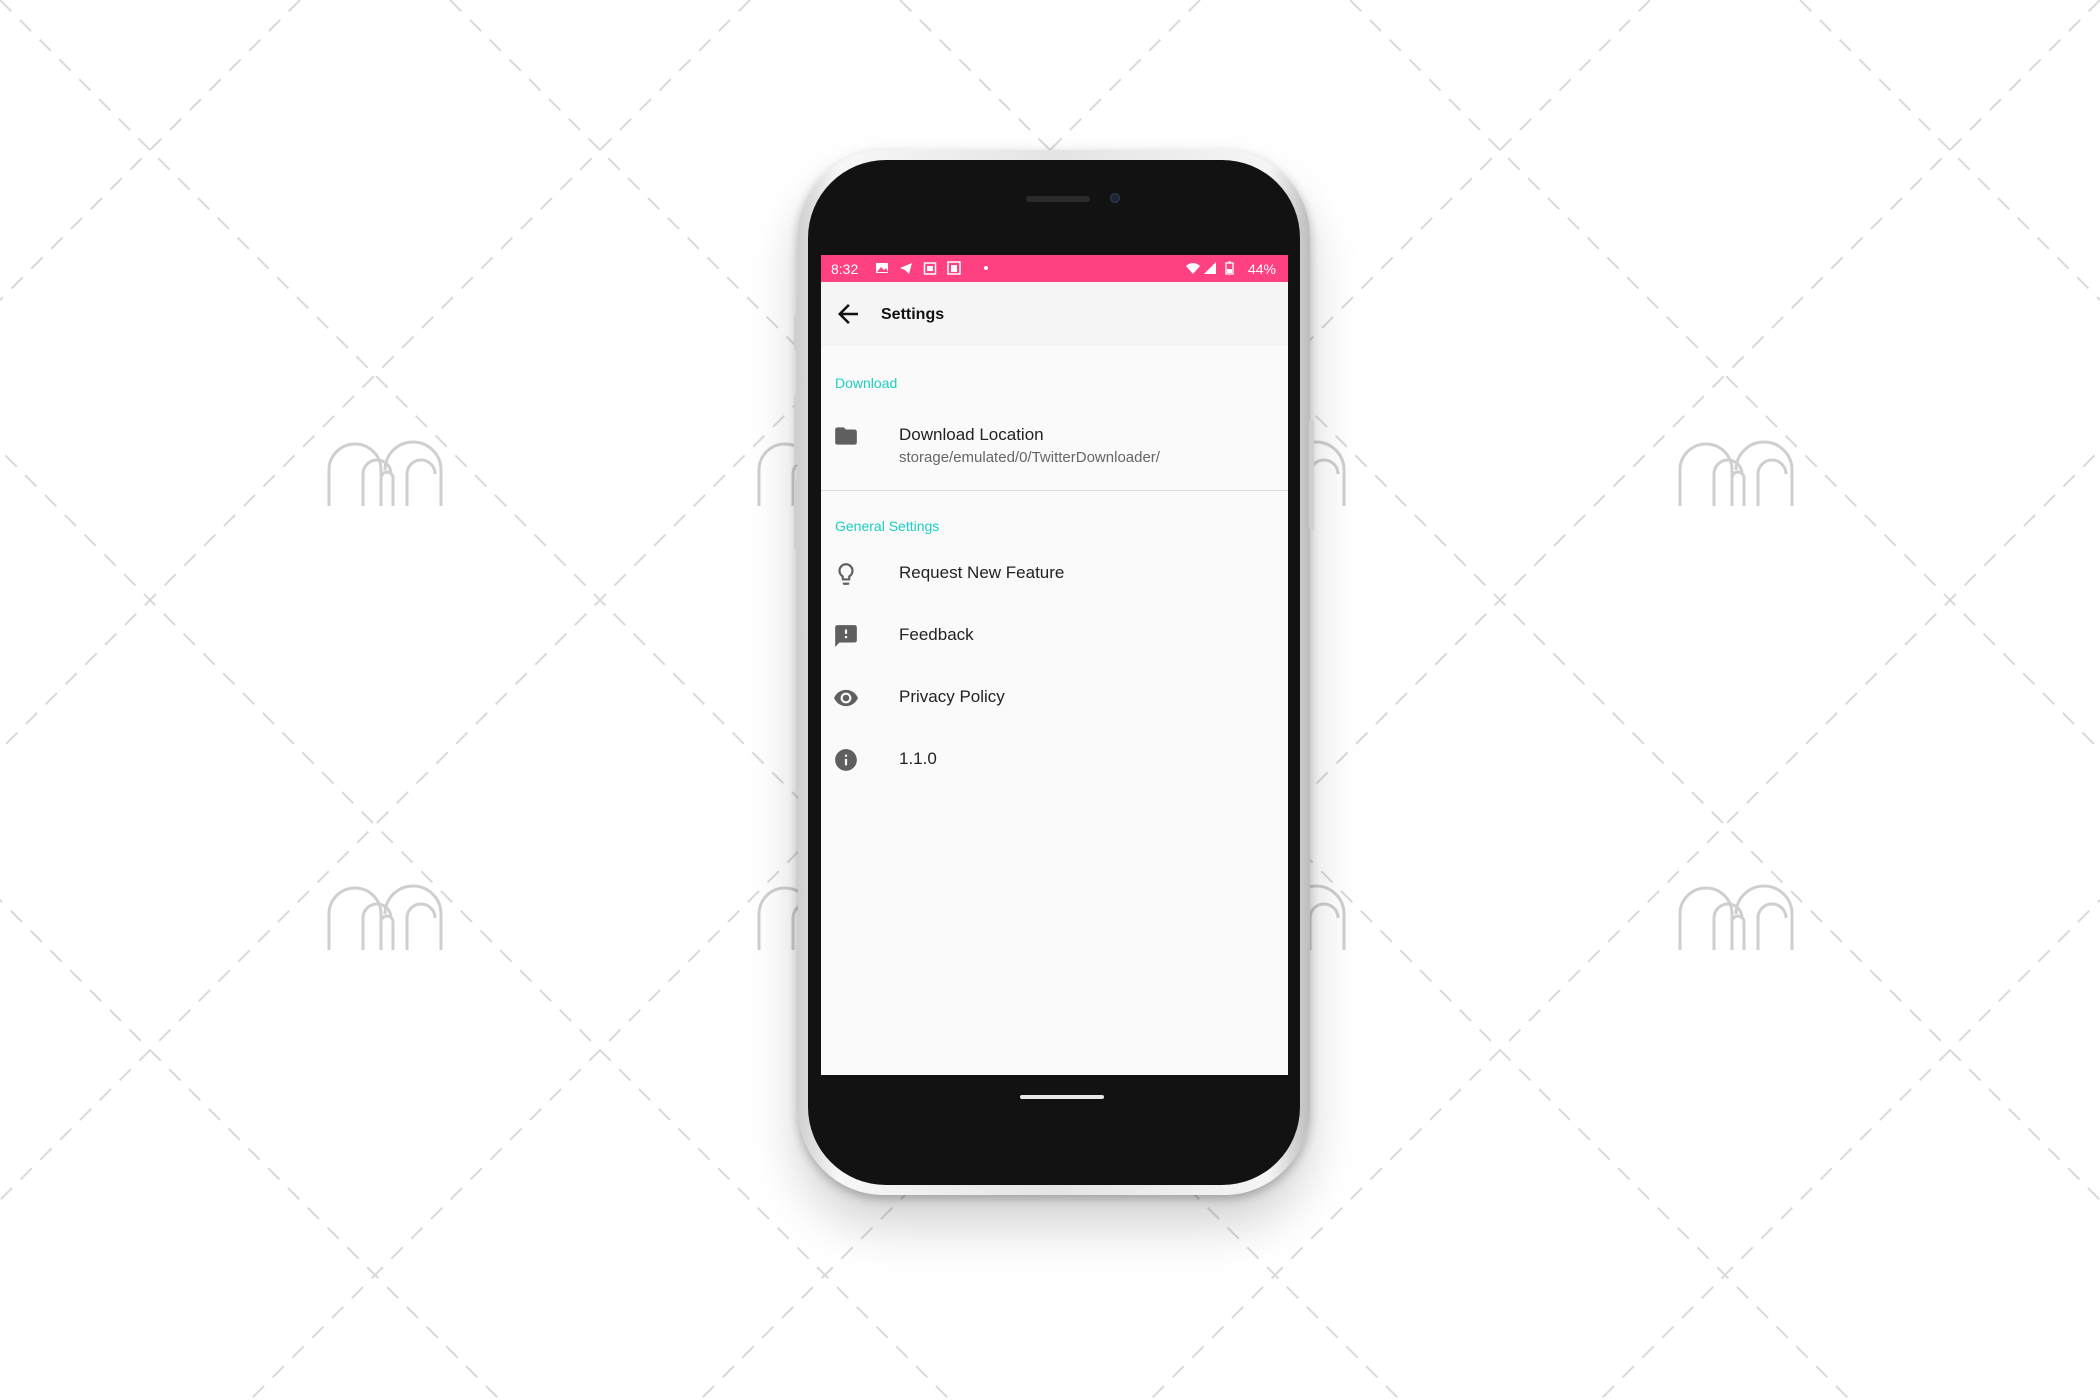 Image resolution: width=2100 pixels, height=1400 pixels. Describe the element at coordinates (848, 314) in the screenshot. I see `arrow-back-icon` at that location.